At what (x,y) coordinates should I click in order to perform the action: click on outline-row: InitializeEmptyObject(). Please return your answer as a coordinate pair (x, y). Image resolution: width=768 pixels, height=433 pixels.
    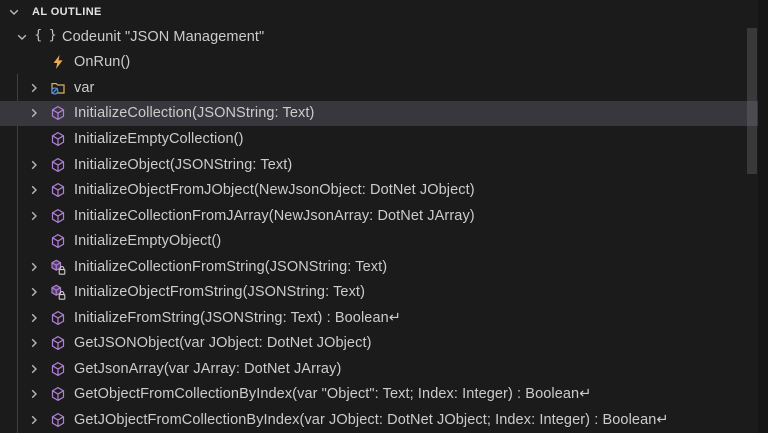
    Looking at the image, I should click on (379, 241).